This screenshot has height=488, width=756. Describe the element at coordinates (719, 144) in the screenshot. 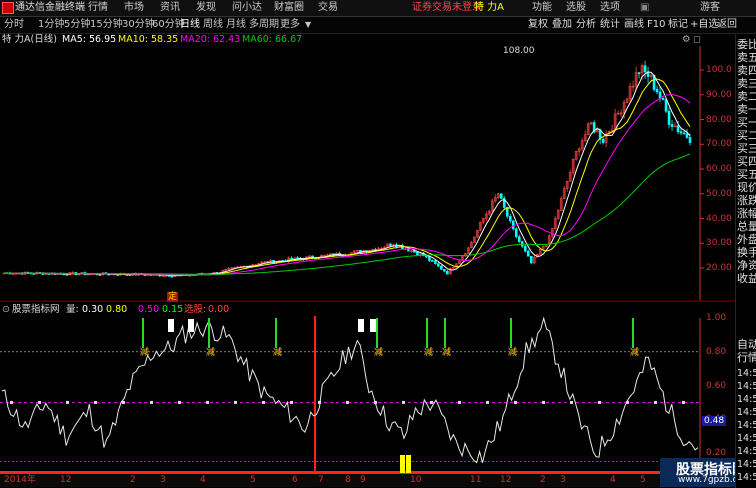

I see `price-axis-label-3: 70.00` at that location.